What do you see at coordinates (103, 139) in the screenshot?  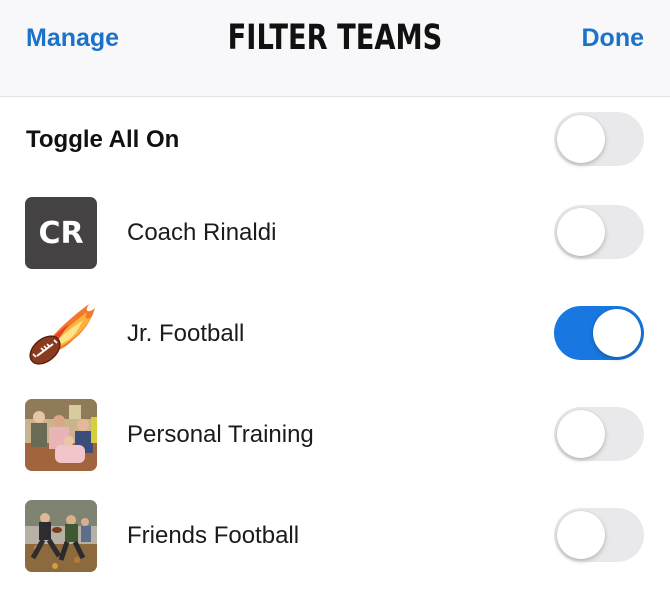 I see `toggle-all-label: Toggle All On` at bounding box center [103, 139].